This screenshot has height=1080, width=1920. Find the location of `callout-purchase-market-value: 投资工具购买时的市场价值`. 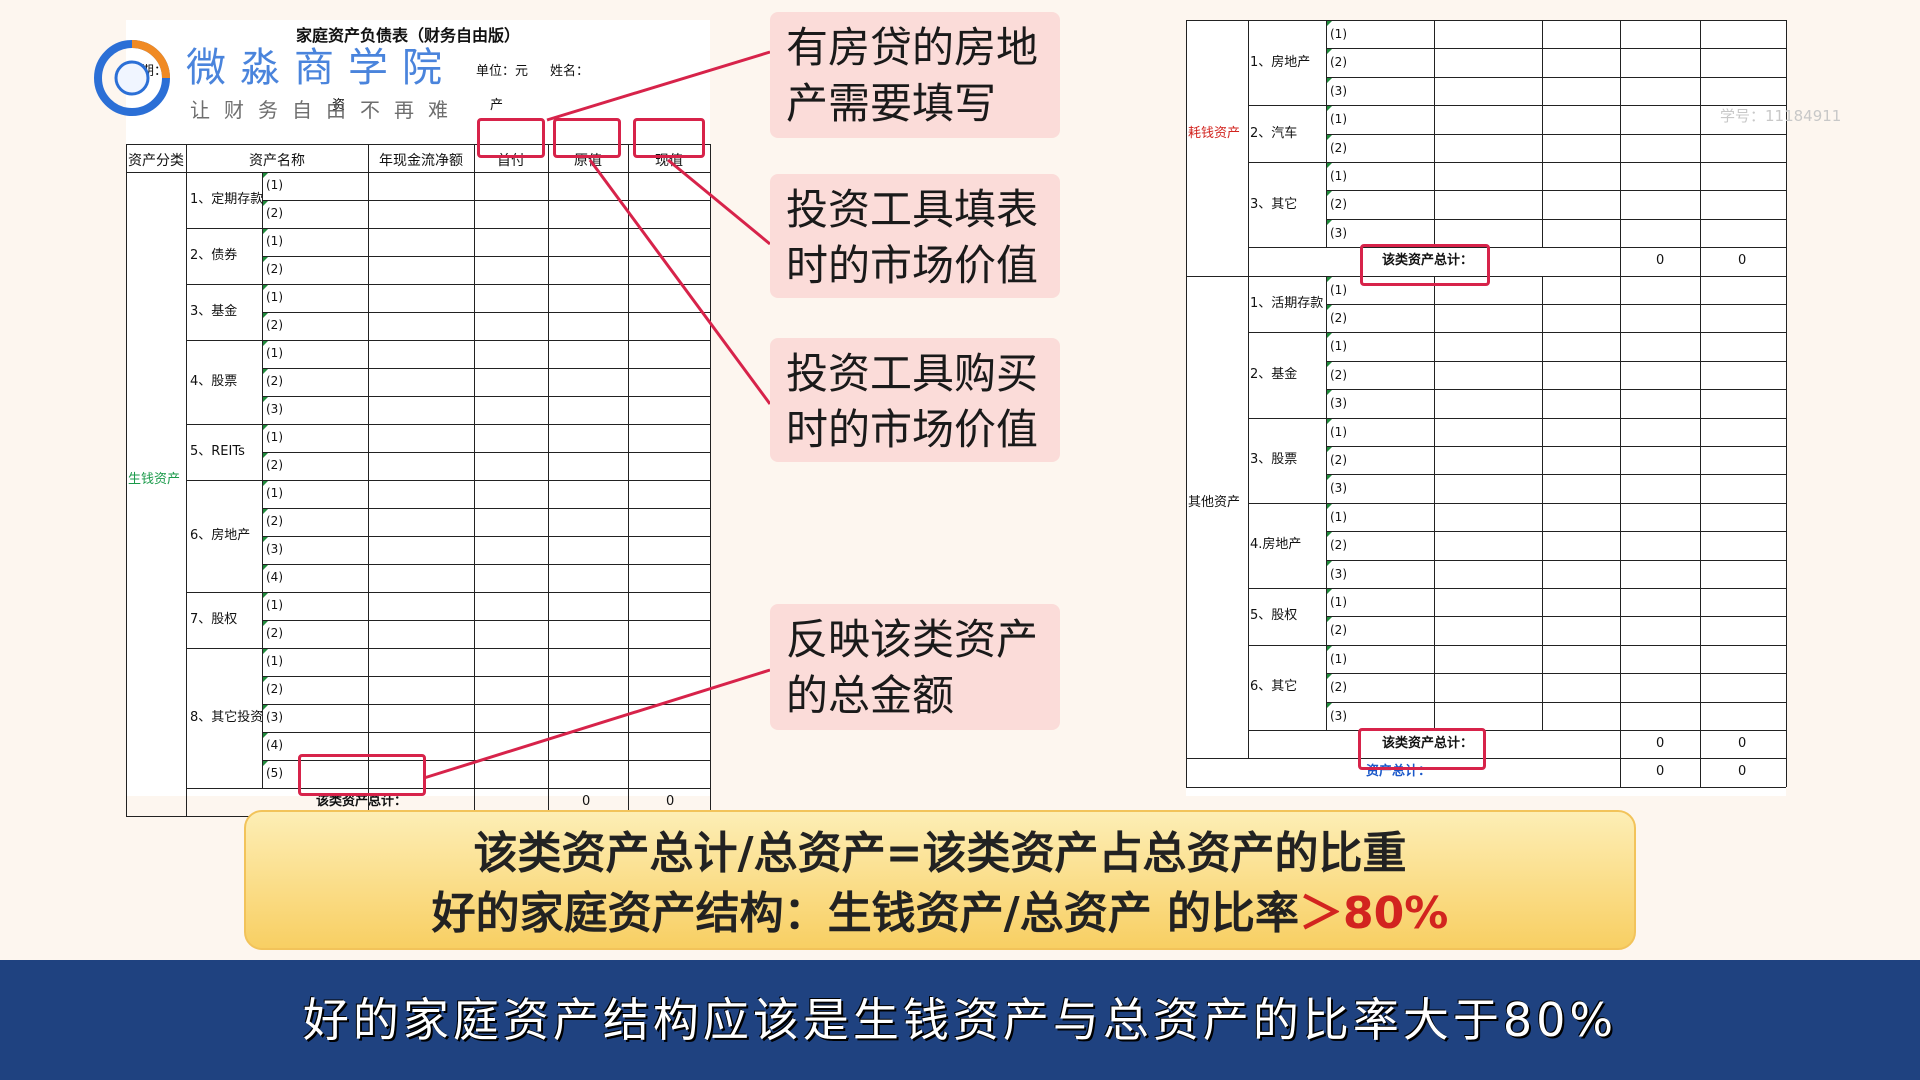

callout-purchase-market-value: 投资工具购买时的市场价值 is located at coordinates (915, 400).